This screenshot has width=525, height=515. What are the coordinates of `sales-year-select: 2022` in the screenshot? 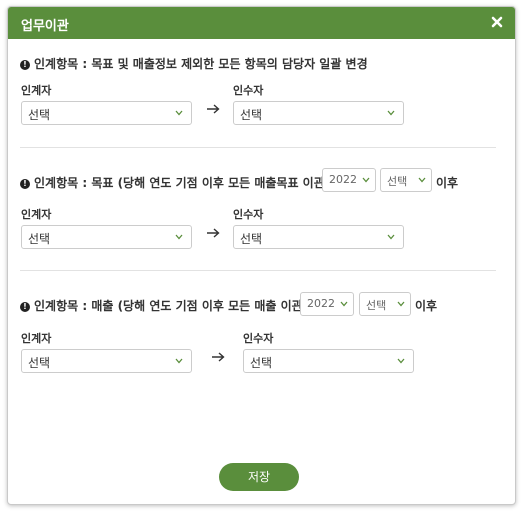 It's located at (327, 304).